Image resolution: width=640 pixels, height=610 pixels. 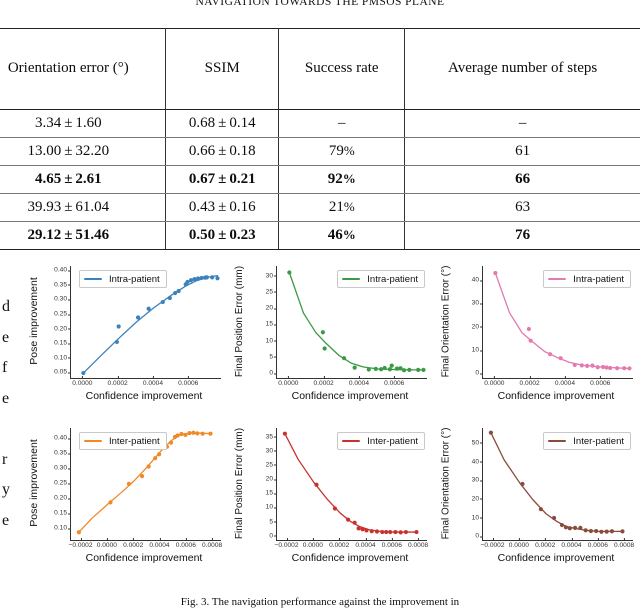 What do you see at coordinates (222, 179) in the screenshot?
I see `table-cell: 0.67 ±0.21` at bounding box center [222, 179].